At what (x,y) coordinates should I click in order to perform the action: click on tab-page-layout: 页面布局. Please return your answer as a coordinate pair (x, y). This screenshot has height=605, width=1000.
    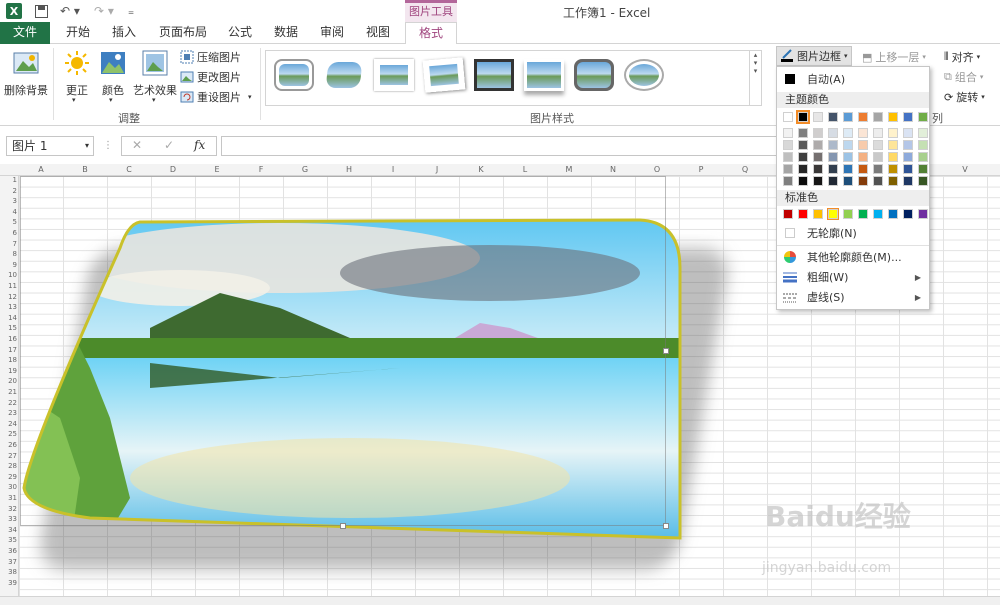
    Looking at the image, I should click on (183, 33).